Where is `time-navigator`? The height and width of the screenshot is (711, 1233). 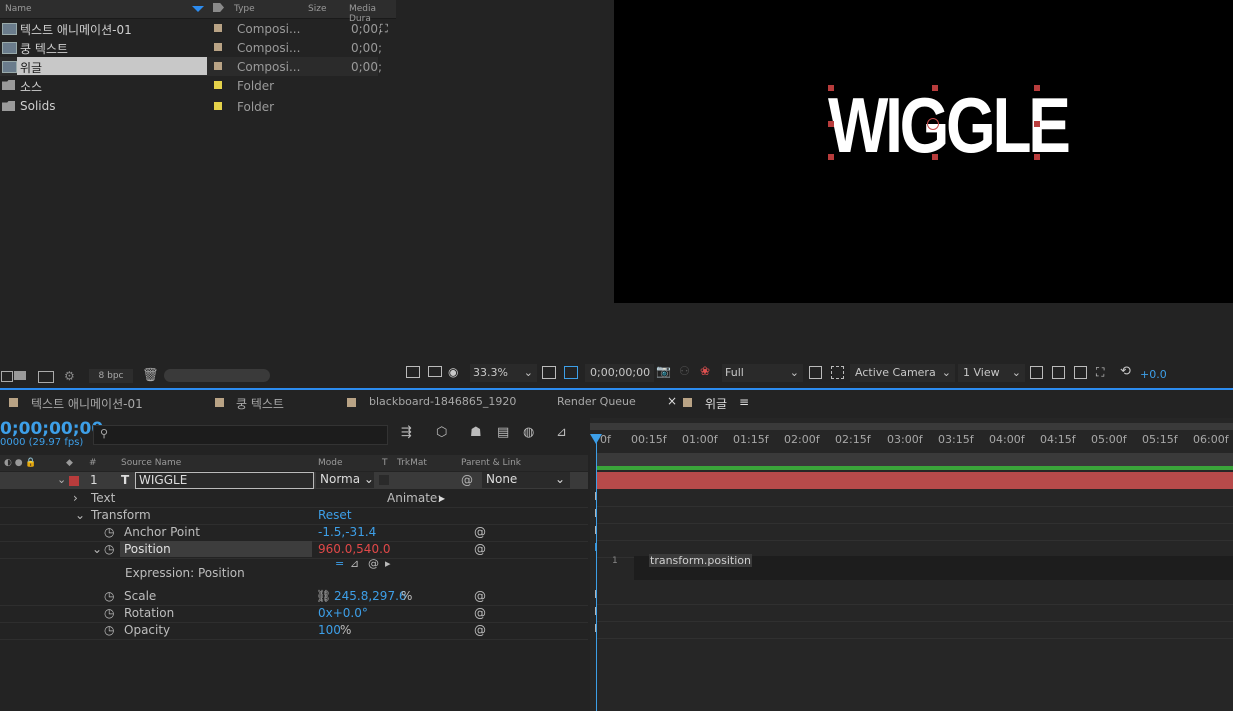 time-navigator is located at coordinates (911, 426).